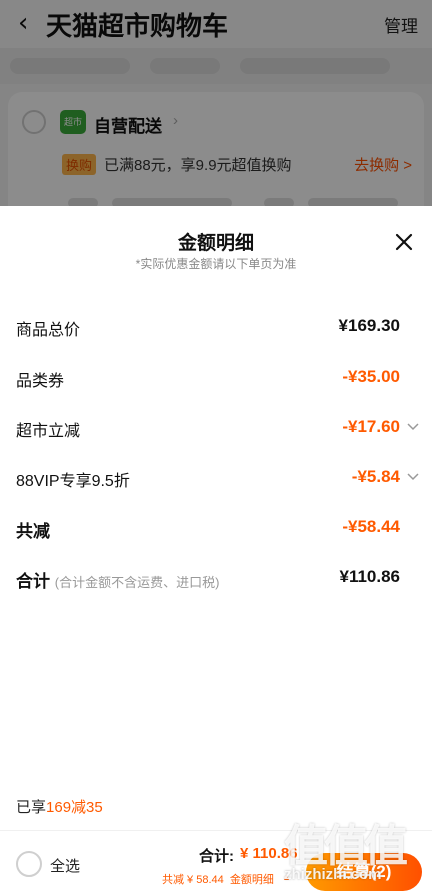  What do you see at coordinates (375, 476) in the screenshot?
I see `row-value: -¥5.84` at bounding box center [375, 476].